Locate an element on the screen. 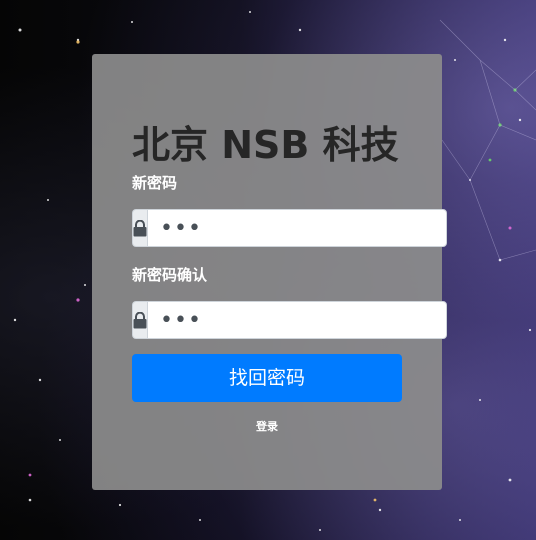  page-title: 北京 NSB 科技 is located at coordinates (265, 145).